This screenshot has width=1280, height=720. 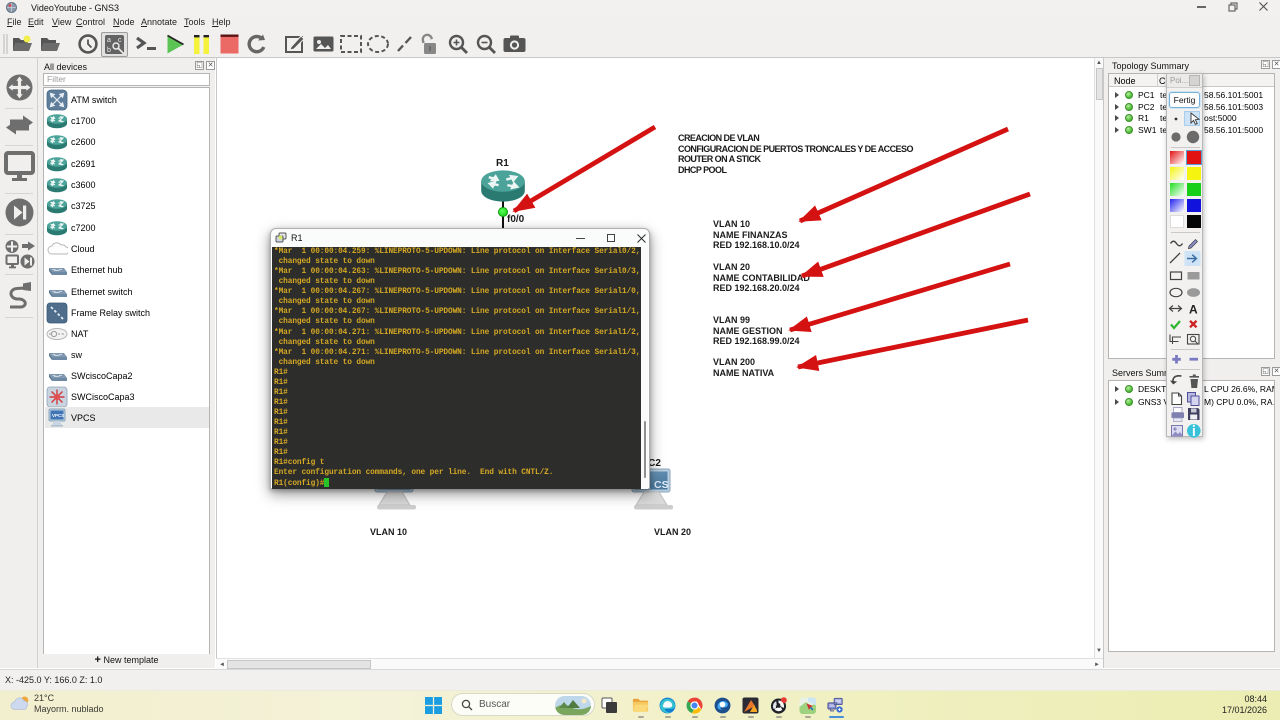 I want to click on svg-text: b, so click(x=109, y=50).